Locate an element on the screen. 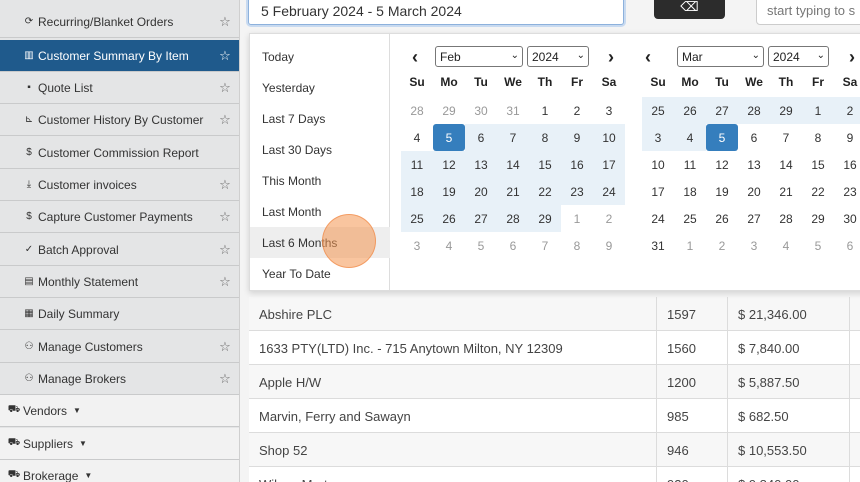 The width and height of the screenshot is (860, 482). calendar-day: 21 is located at coordinates (786, 191).